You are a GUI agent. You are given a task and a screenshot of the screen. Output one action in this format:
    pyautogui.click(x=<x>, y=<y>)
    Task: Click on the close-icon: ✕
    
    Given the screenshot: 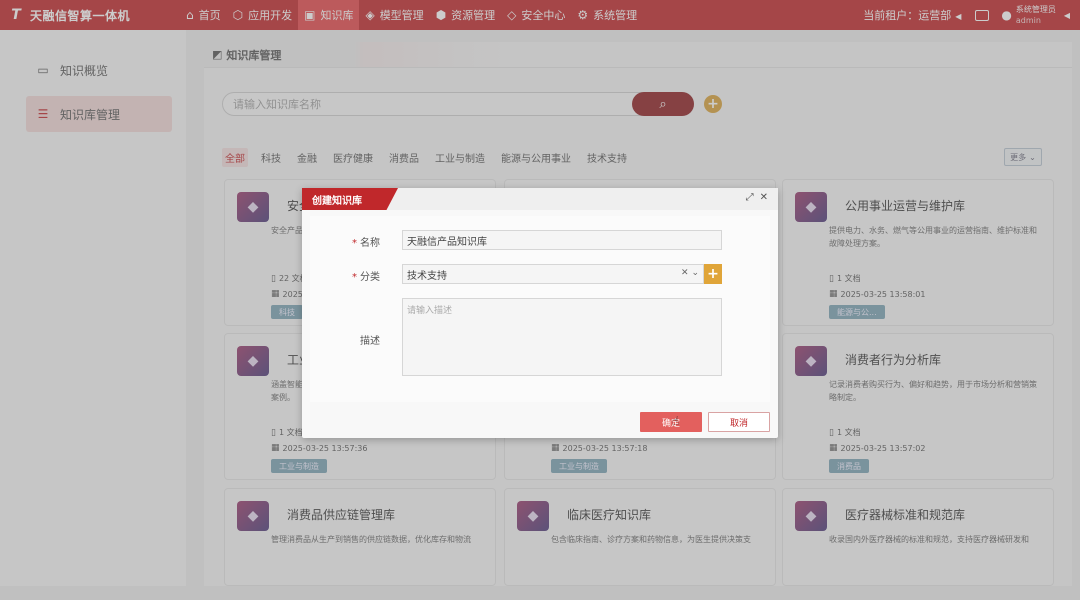 What is the action you would take?
    pyautogui.click(x=764, y=197)
    